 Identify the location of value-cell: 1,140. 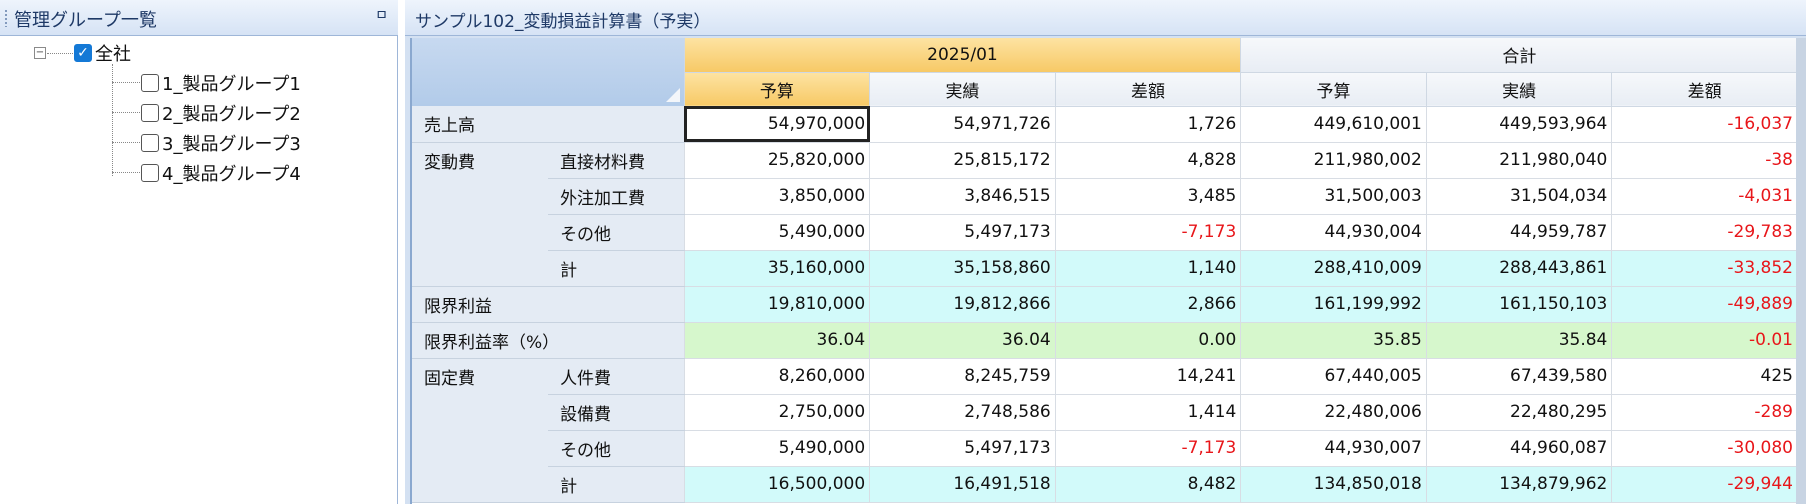
(1148, 268).